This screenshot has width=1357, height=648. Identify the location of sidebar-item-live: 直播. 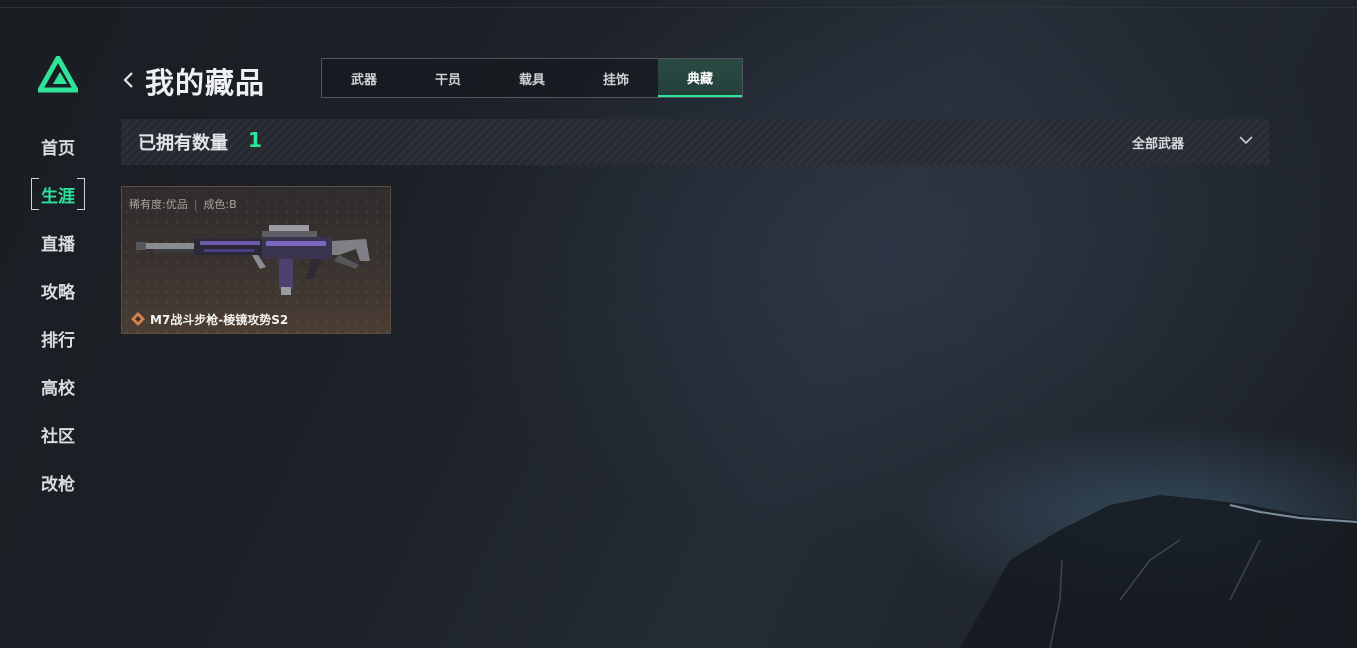
(58, 242).